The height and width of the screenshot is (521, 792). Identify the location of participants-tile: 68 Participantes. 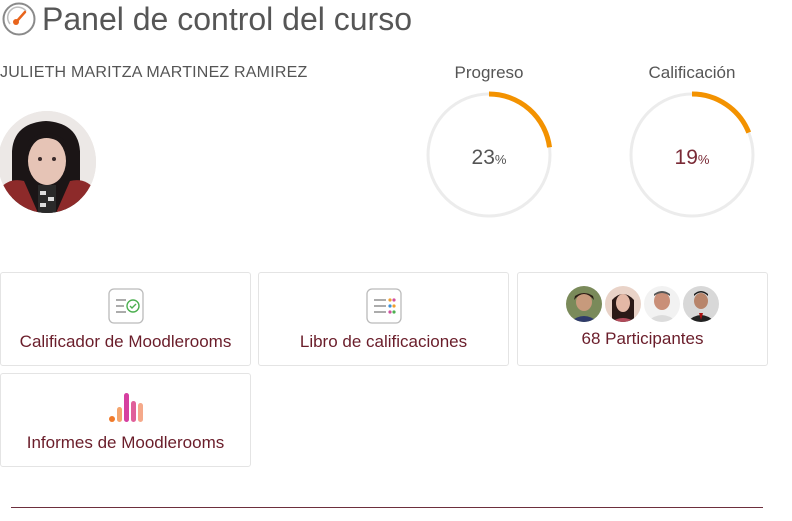
(642, 319).